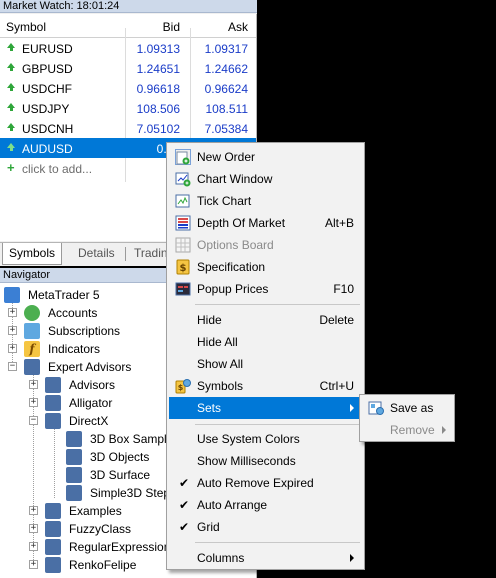 The image size is (496, 578). What do you see at coordinates (120, 457) in the screenshot?
I see `tree-item-label: 3D Objects` at bounding box center [120, 457].